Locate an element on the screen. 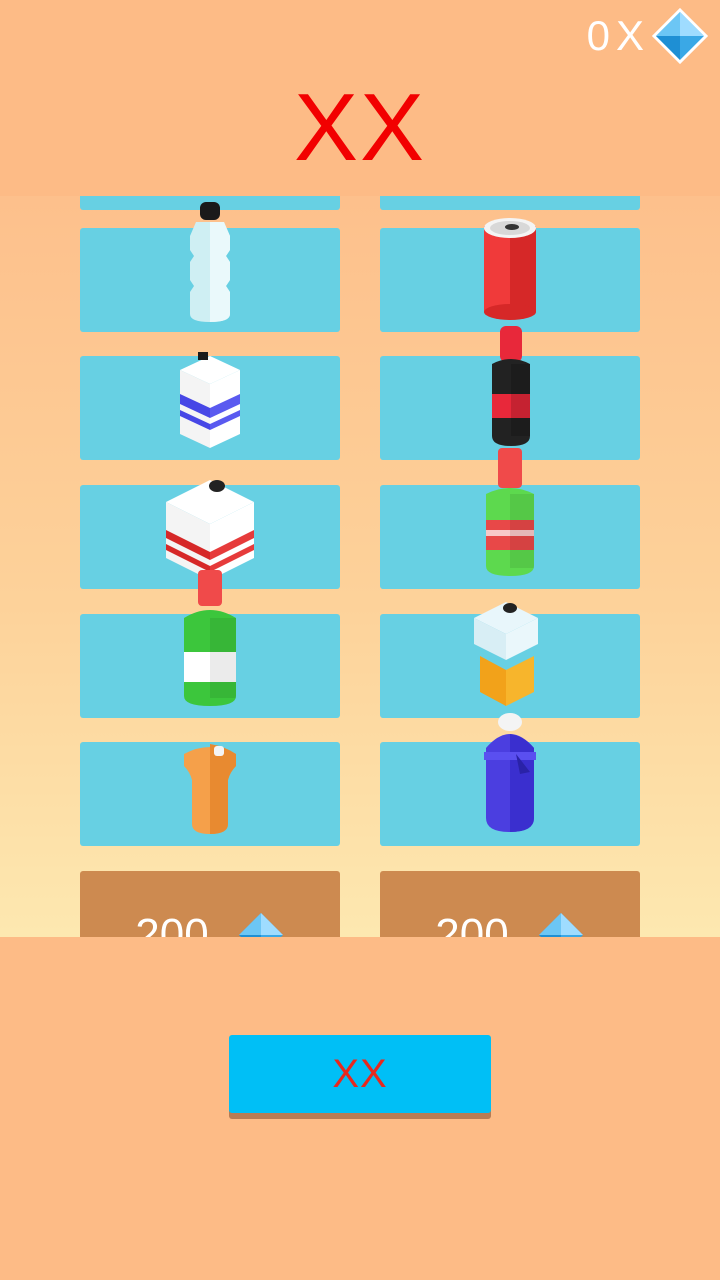 This screenshot has height=1280, width=720. currency-count: 0 is located at coordinates (598, 35).